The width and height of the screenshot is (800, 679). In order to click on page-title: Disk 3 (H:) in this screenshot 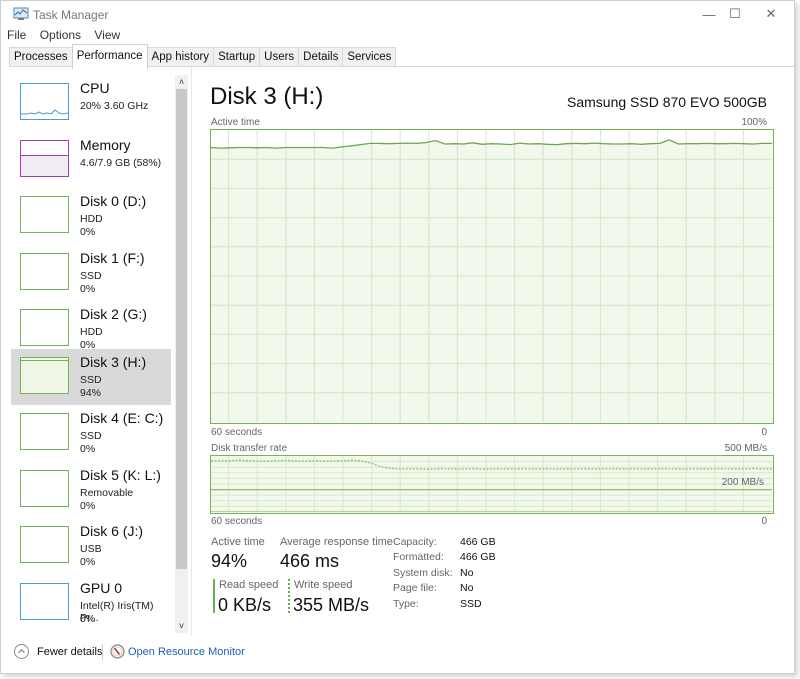, I will do `click(267, 96)`.